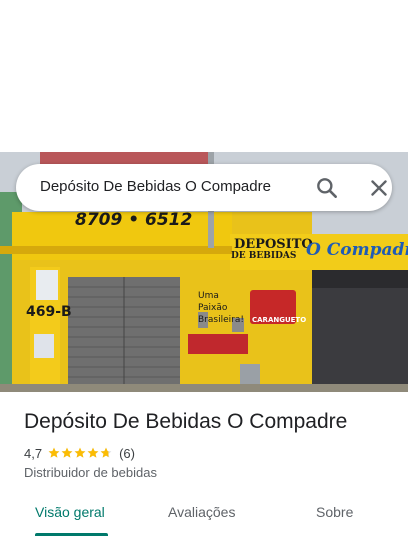 This screenshot has width=408, height=544. Describe the element at coordinates (334, 512) in the screenshot. I see `tab-about: Sobre` at that location.